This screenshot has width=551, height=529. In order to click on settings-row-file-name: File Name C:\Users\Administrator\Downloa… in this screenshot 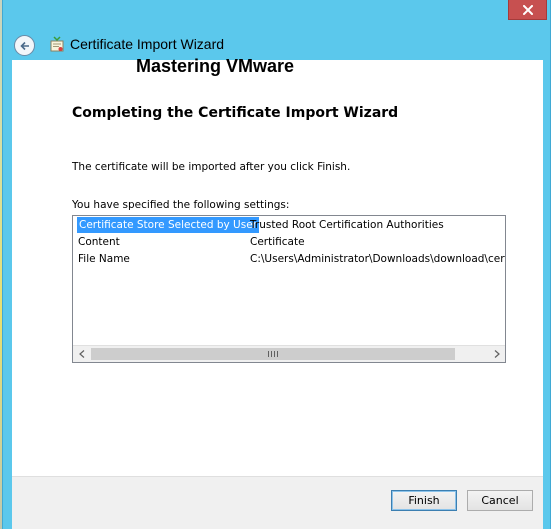, I will do `click(289, 258)`.